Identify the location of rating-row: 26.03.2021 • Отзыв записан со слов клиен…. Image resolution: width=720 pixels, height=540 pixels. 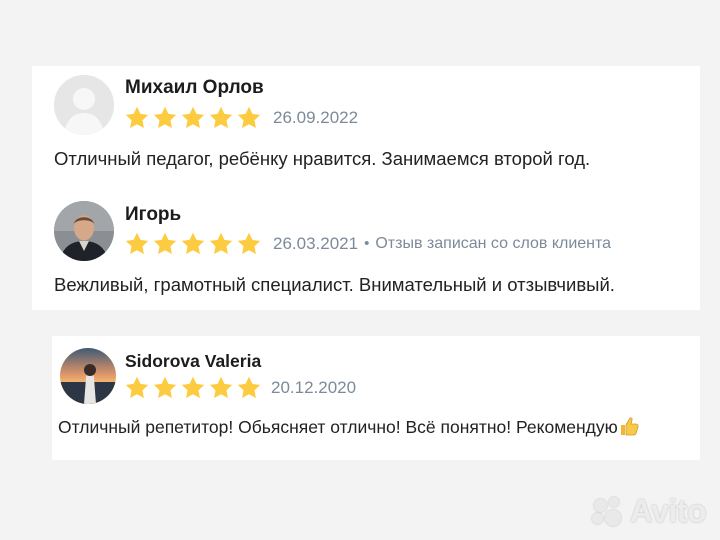
(368, 243).